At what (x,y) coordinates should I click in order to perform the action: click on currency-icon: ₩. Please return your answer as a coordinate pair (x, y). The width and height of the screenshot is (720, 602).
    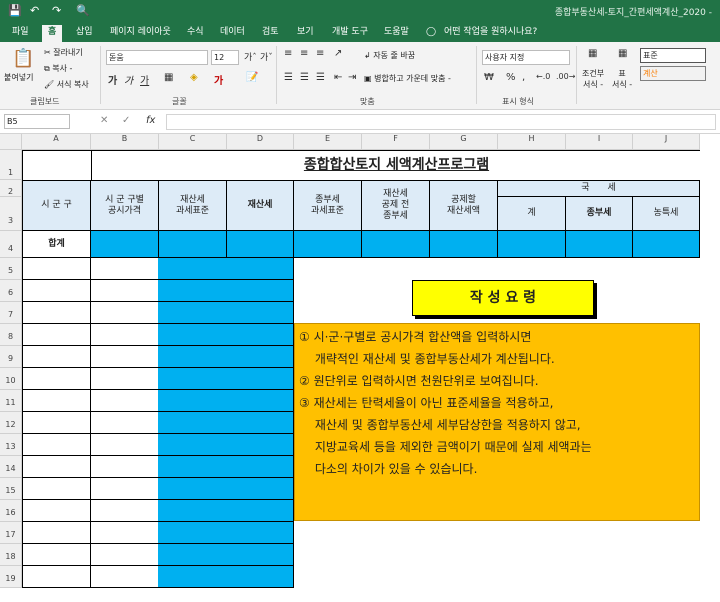
    Looking at the image, I should click on (489, 77).